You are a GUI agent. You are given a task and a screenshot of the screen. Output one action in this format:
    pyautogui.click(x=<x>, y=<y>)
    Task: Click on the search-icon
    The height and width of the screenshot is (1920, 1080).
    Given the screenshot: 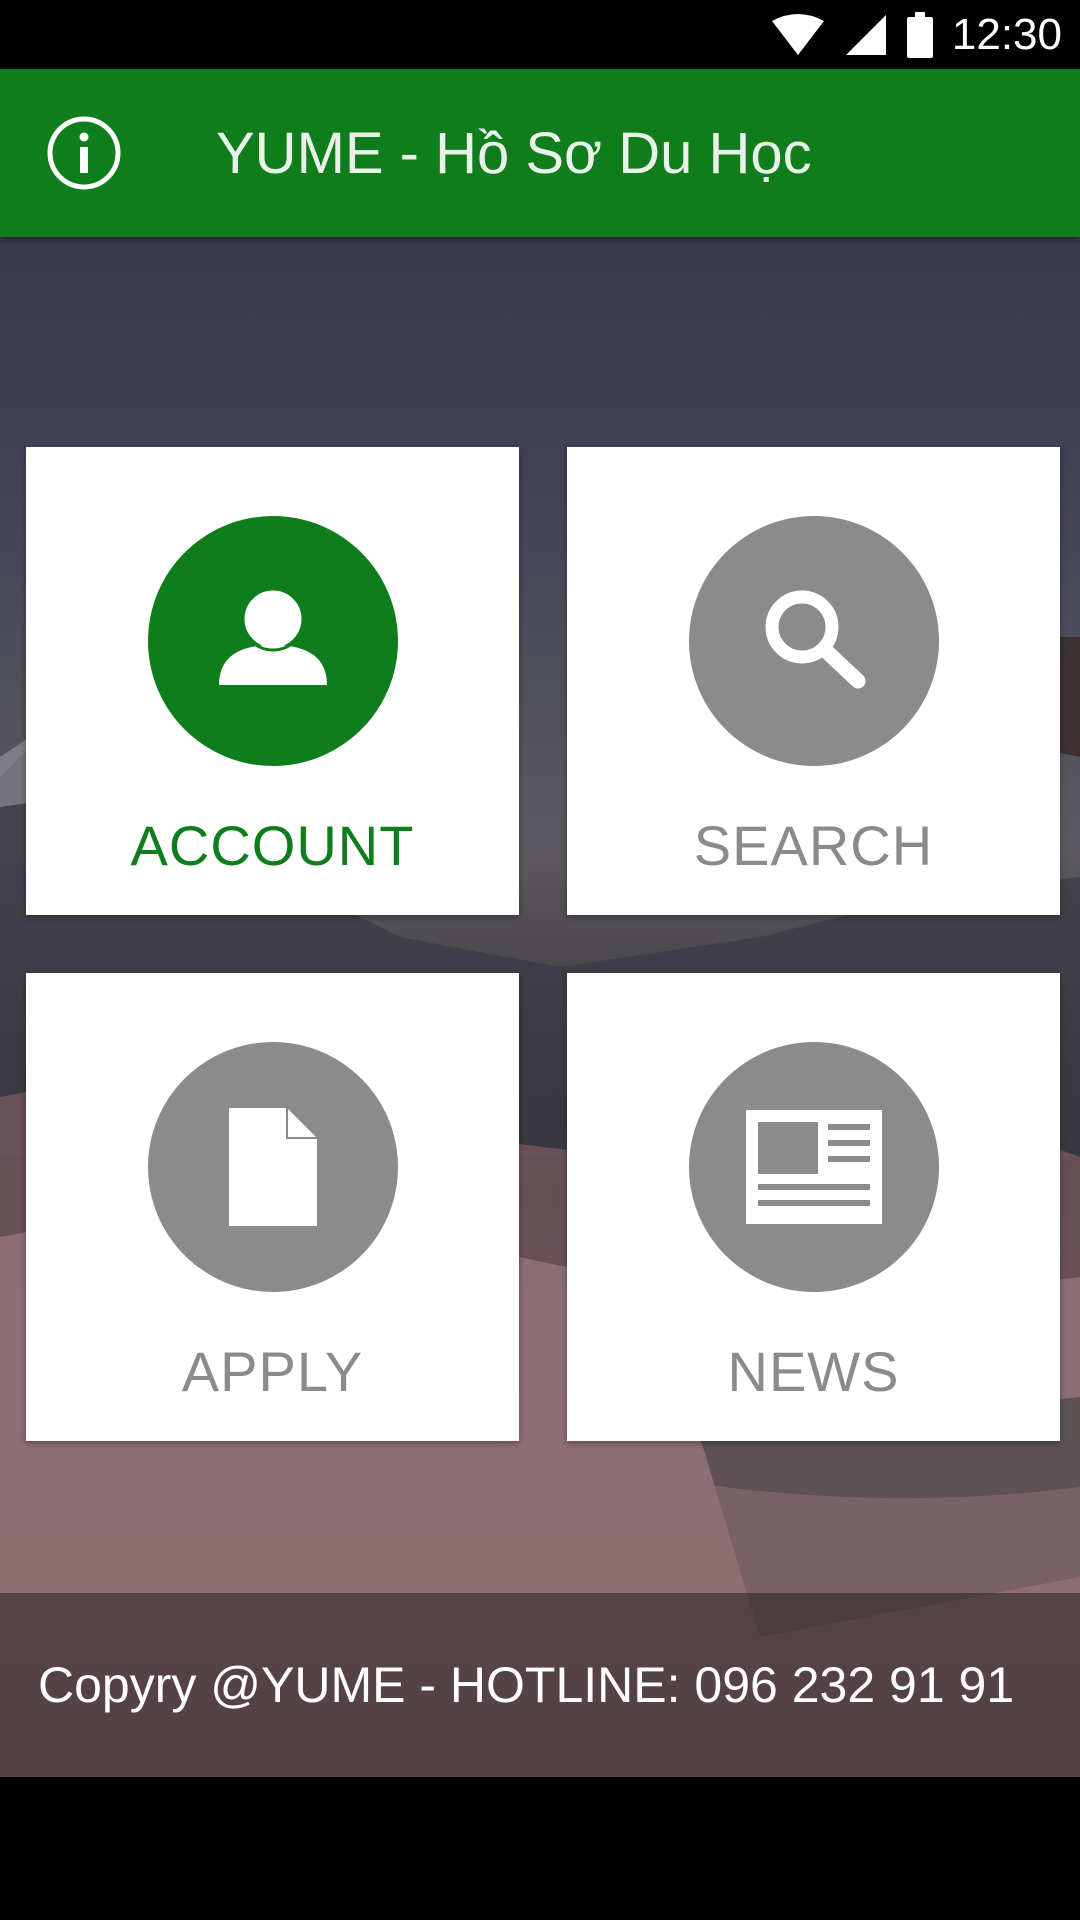 What is the action you would take?
    pyautogui.click(x=815, y=639)
    